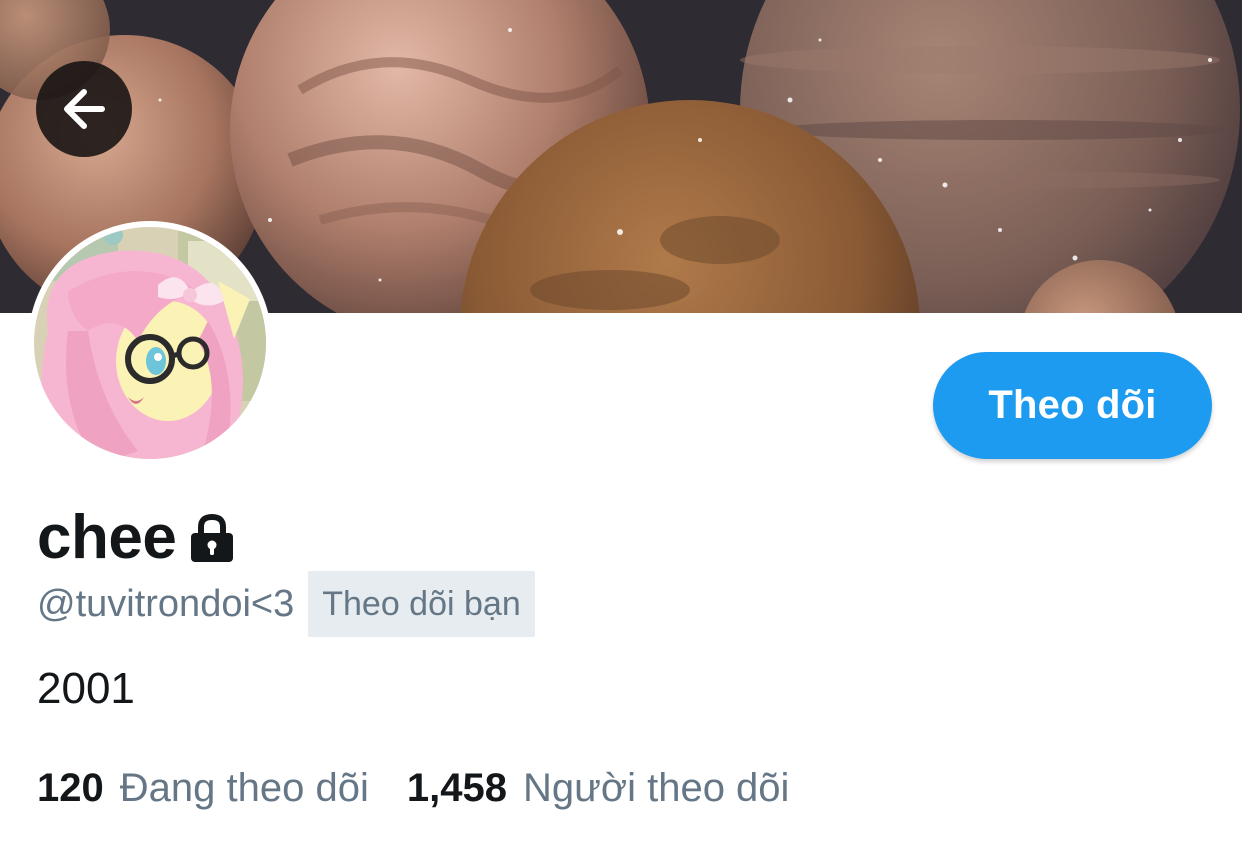 The height and width of the screenshot is (859, 1242). What do you see at coordinates (1072, 405) in the screenshot?
I see `follow-button: Theo dõi` at bounding box center [1072, 405].